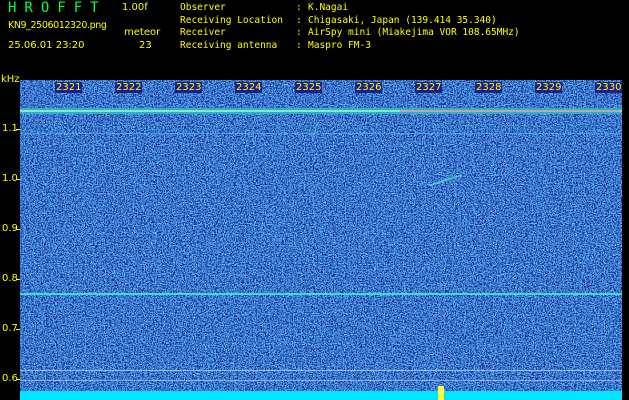  Describe the element at coordinates (249, 87) in the screenshot. I see `x-tick-label: 2324` at that location.